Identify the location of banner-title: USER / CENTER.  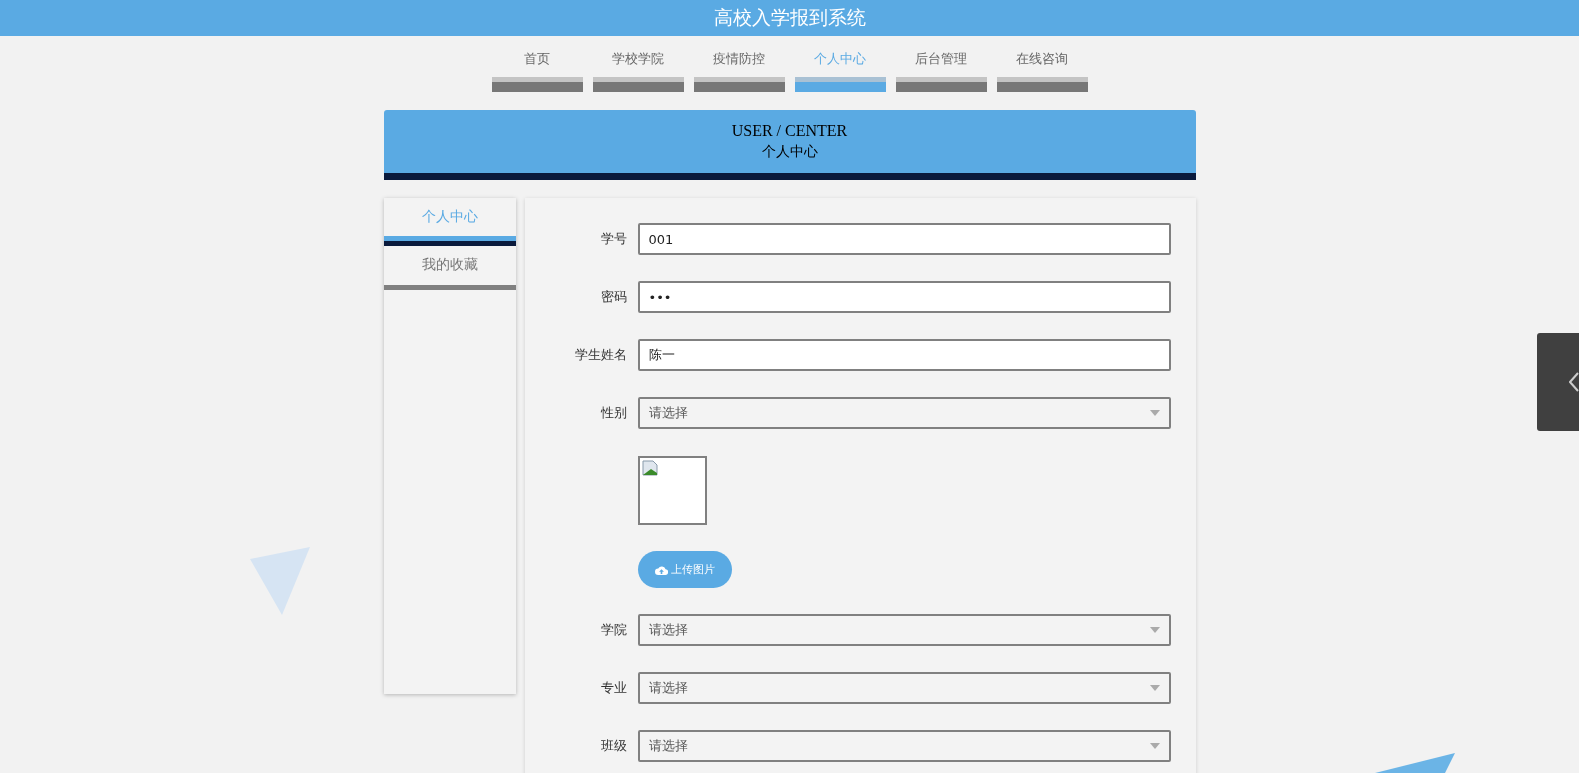
(789, 131).